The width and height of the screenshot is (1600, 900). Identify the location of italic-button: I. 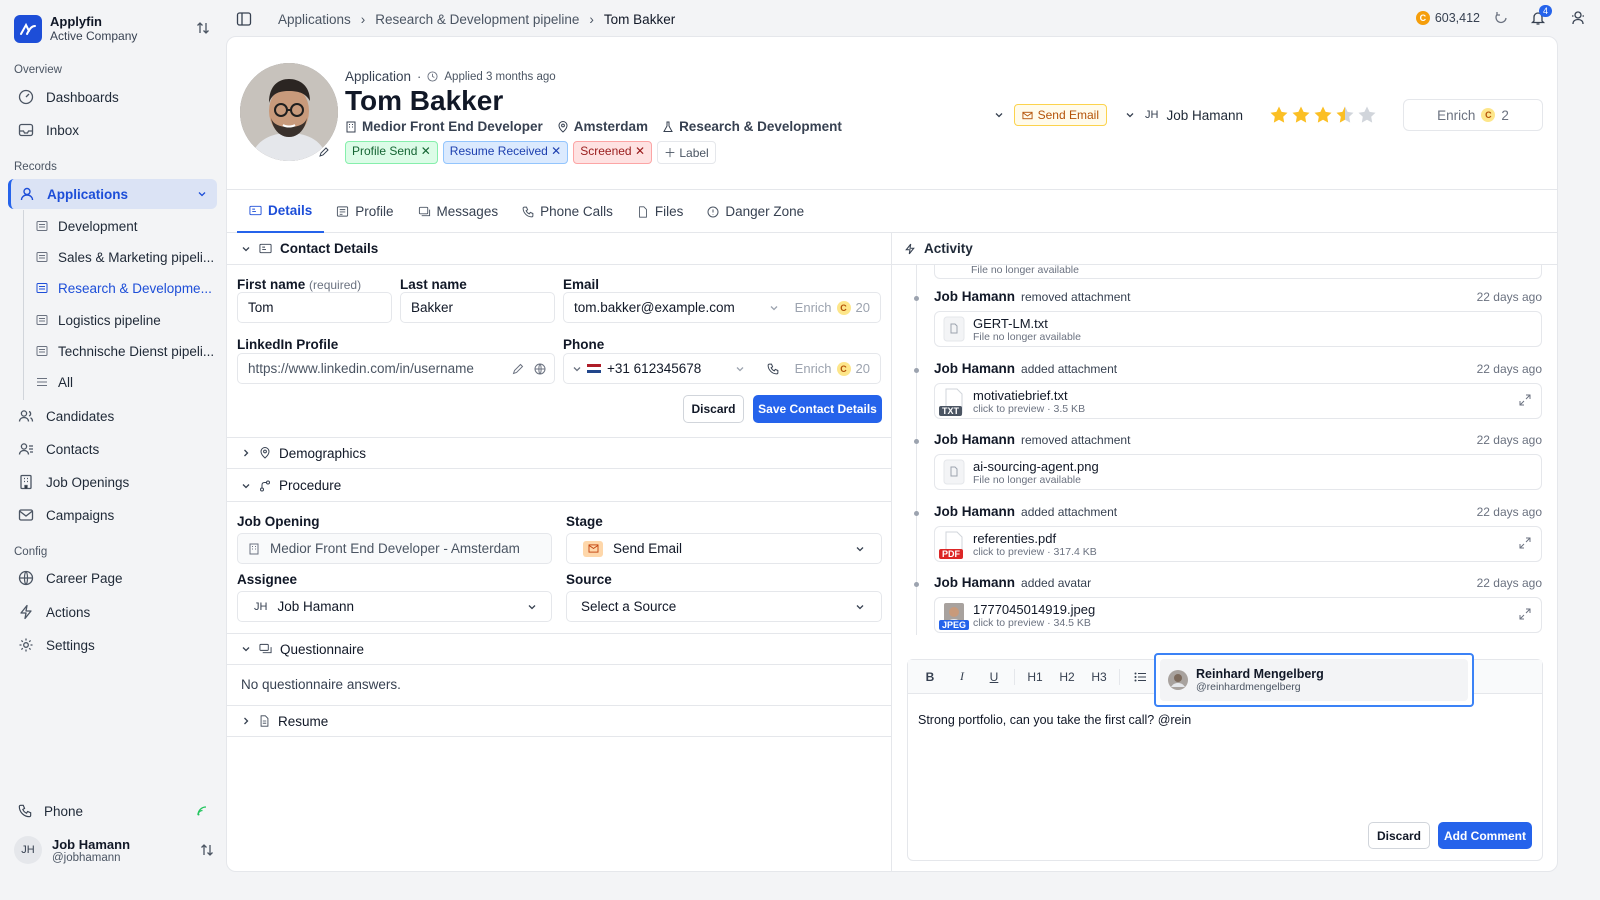
(962, 676).